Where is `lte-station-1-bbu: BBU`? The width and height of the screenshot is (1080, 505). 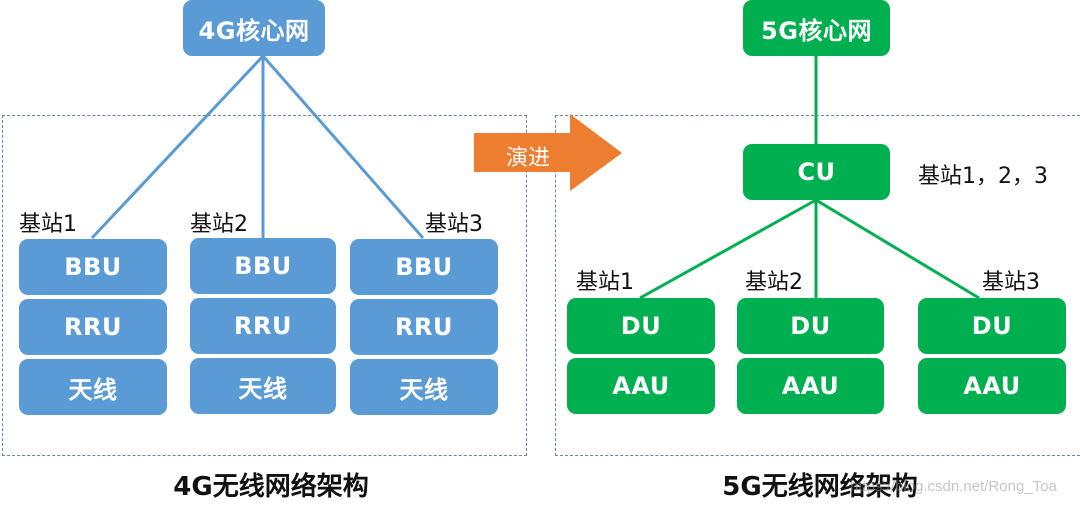
lte-station-1-bbu: BBU is located at coordinates (93, 267).